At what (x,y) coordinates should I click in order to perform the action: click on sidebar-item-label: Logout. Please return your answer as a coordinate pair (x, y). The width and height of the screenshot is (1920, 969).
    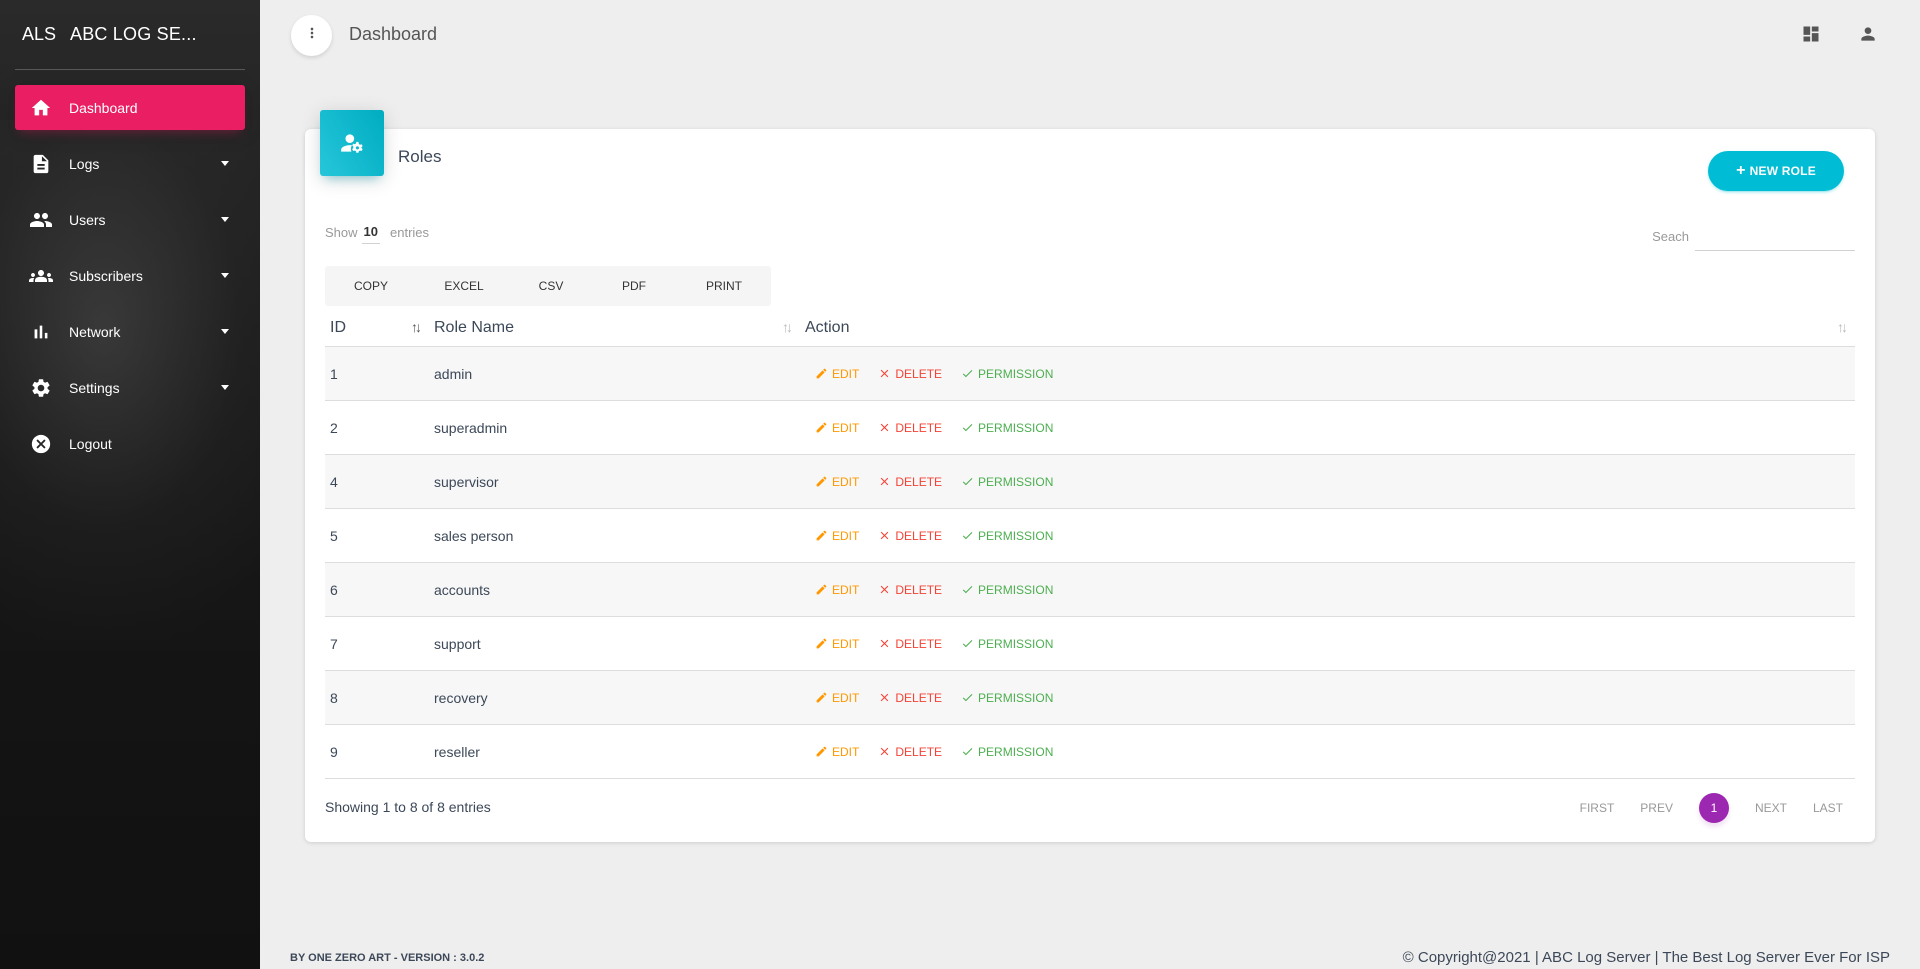
    Looking at the image, I should click on (90, 443).